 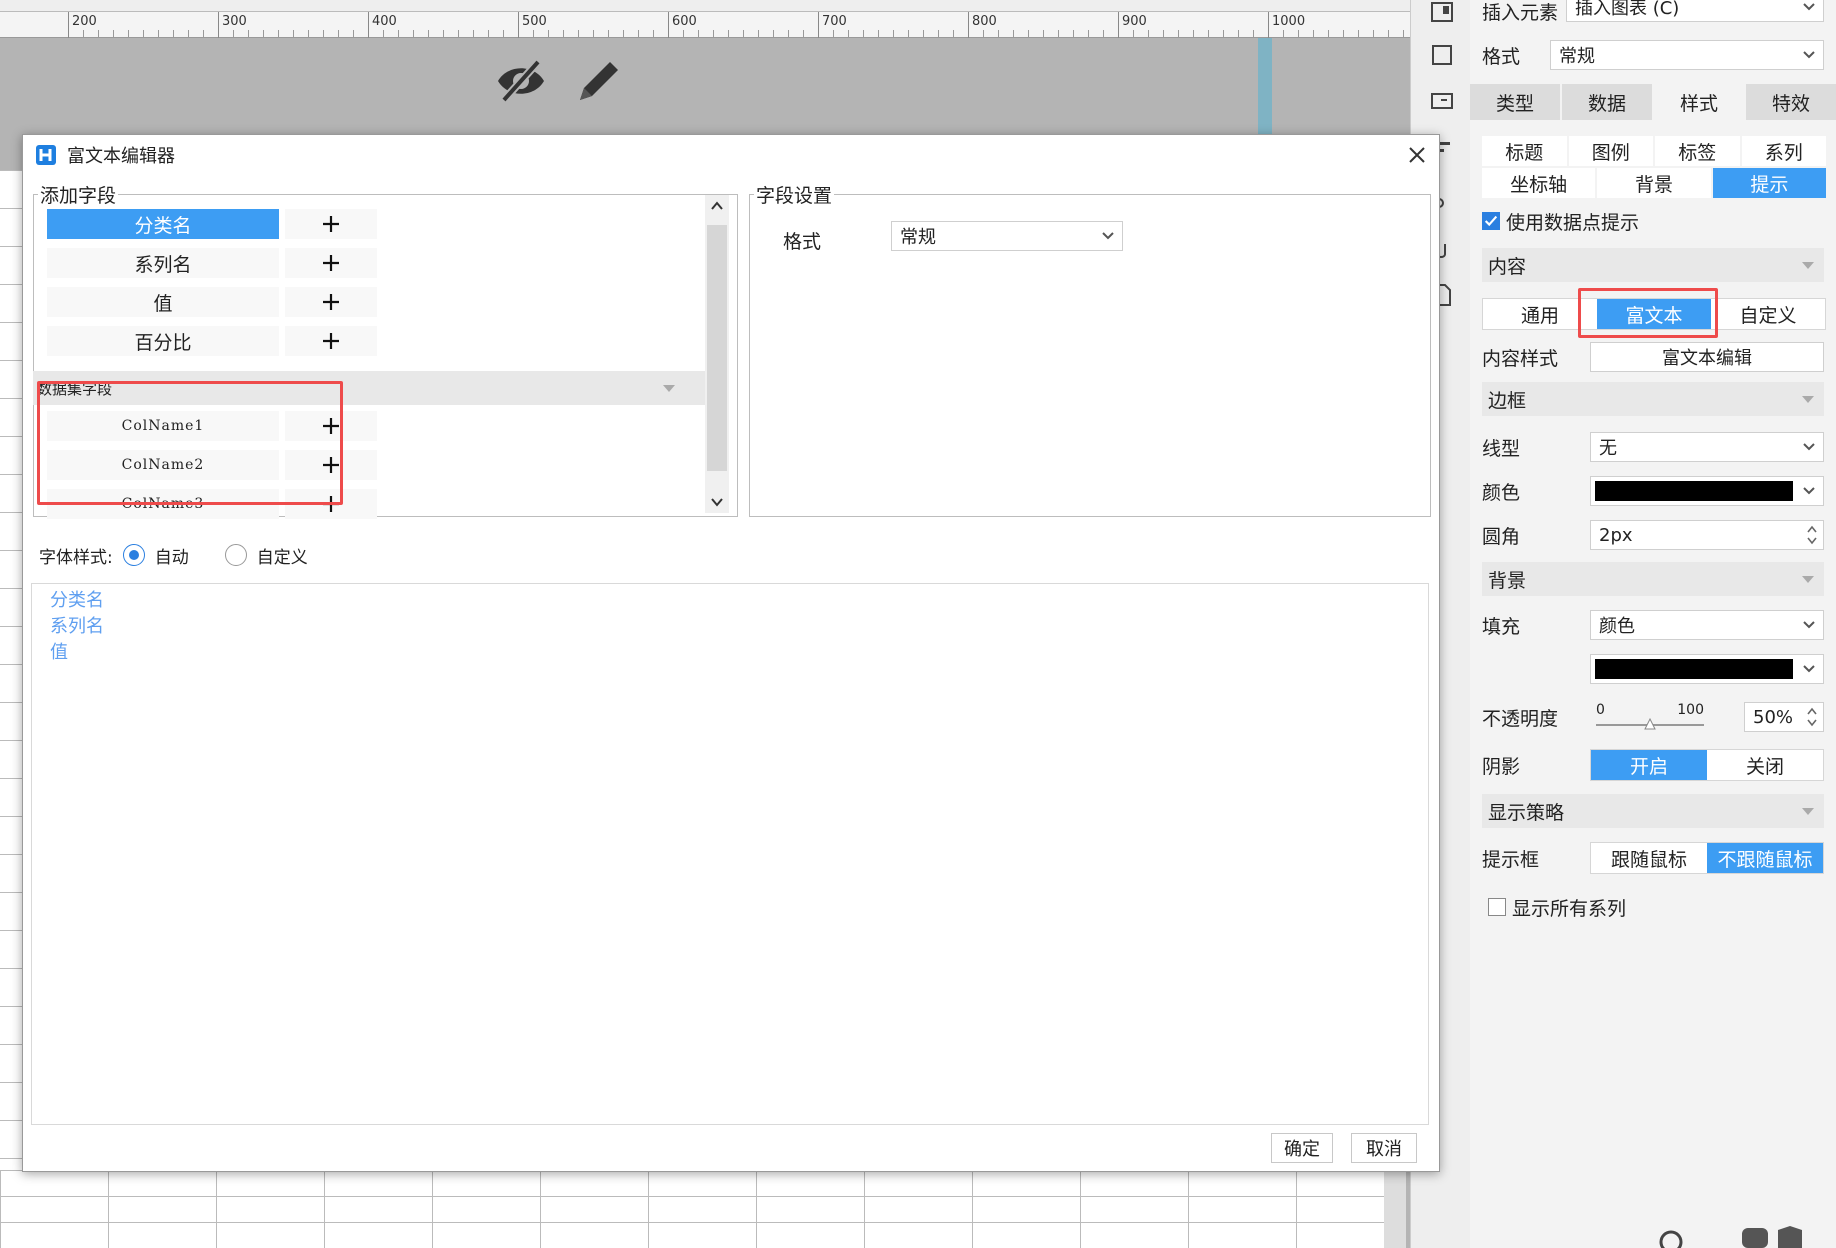 What do you see at coordinates (1497, 907) in the screenshot?
I see `show-all-series-checkbox` at bounding box center [1497, 907].